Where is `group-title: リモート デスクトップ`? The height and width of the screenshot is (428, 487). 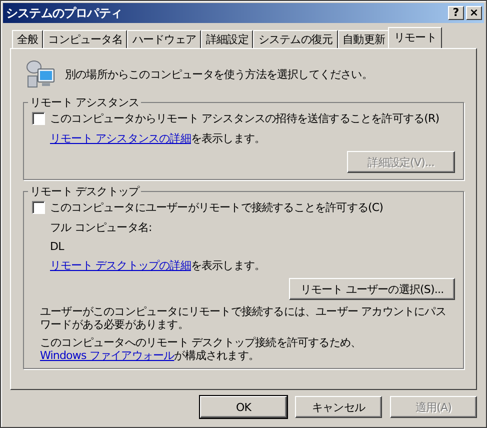 group-title: リモート デスクトップ is located at coordinates (85, 191).